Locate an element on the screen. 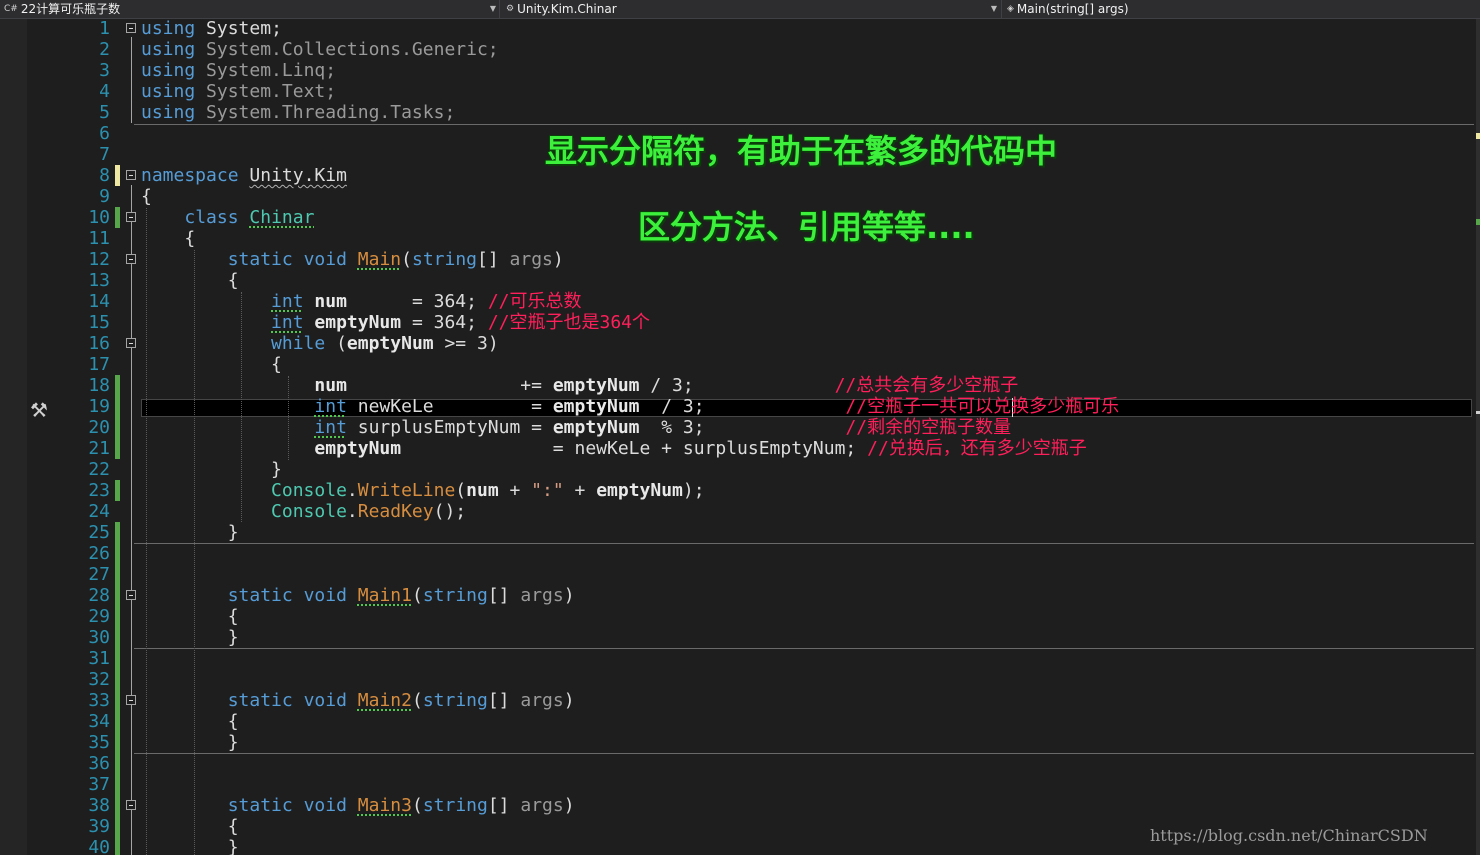 This screenshot has width=1480, height=855. code-line: 16 while (emptyNum >= 3) is located at coordinates (738, 343).